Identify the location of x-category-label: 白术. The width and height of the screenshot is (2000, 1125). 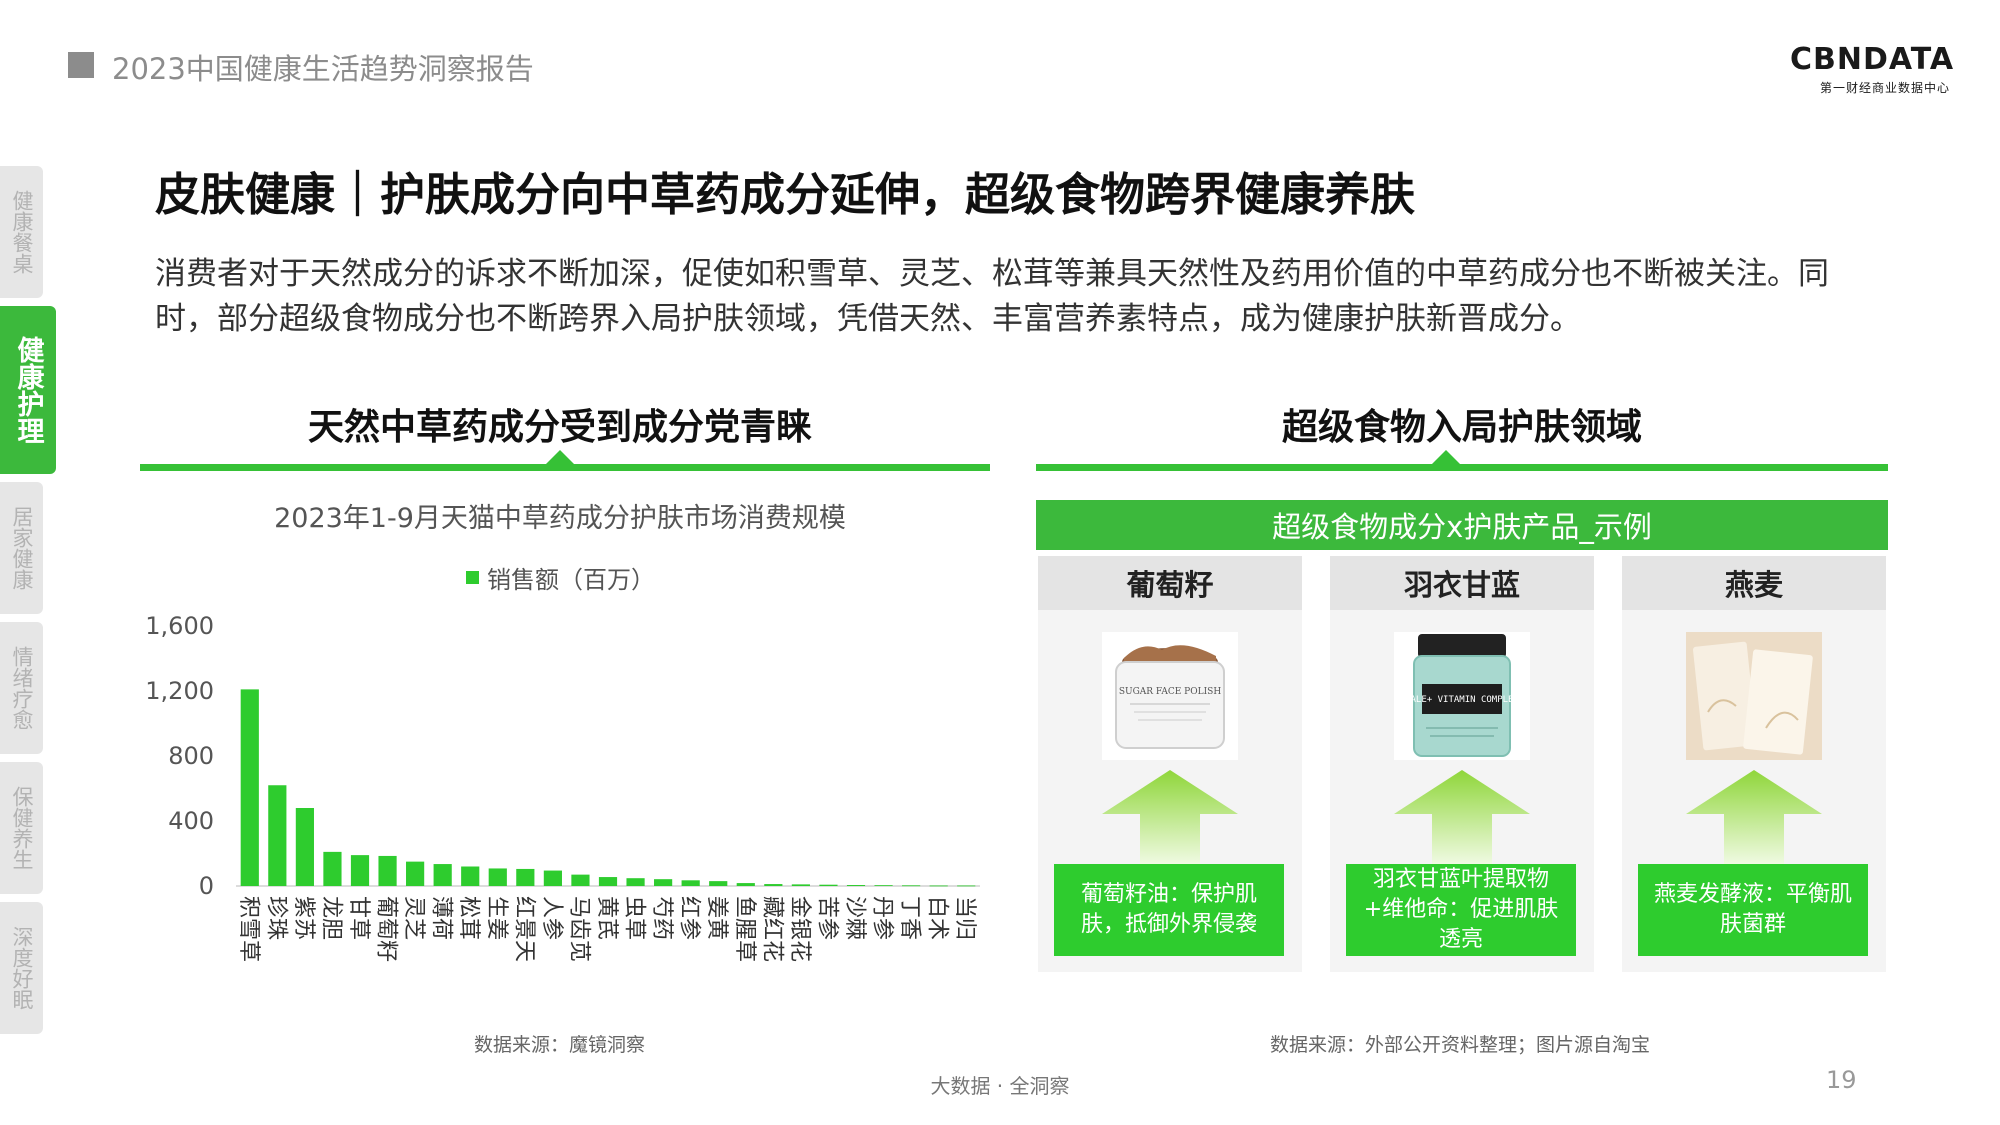
(937, 918).